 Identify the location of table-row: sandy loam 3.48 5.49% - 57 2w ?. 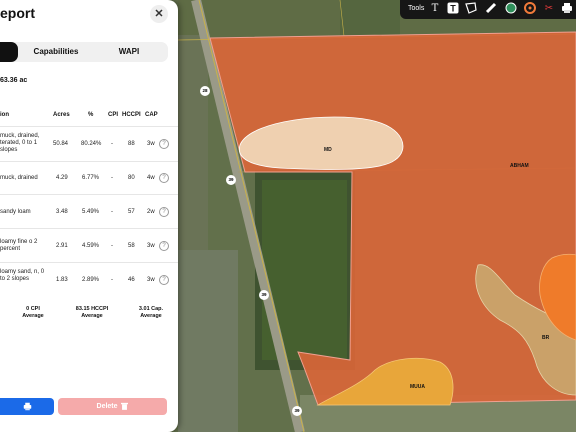
(89, 211).